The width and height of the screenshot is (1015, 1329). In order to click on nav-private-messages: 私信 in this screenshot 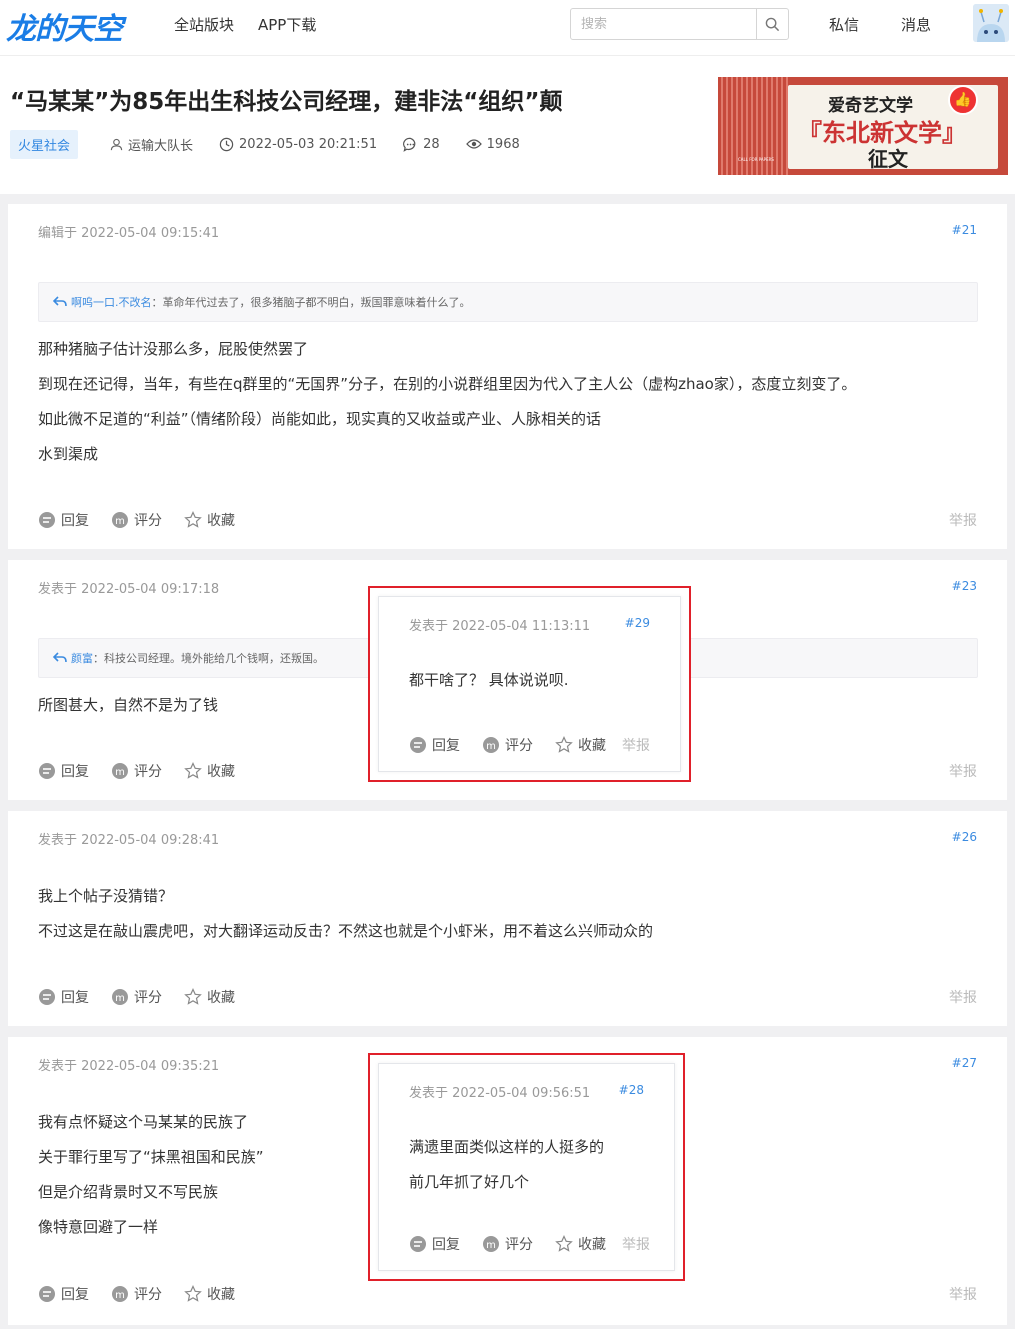, I will do `click(844, 24)`.